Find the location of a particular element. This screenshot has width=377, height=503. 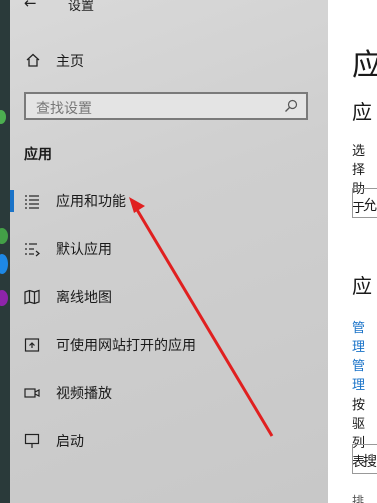

offline-map-icon is located at coordinates (32, 297).